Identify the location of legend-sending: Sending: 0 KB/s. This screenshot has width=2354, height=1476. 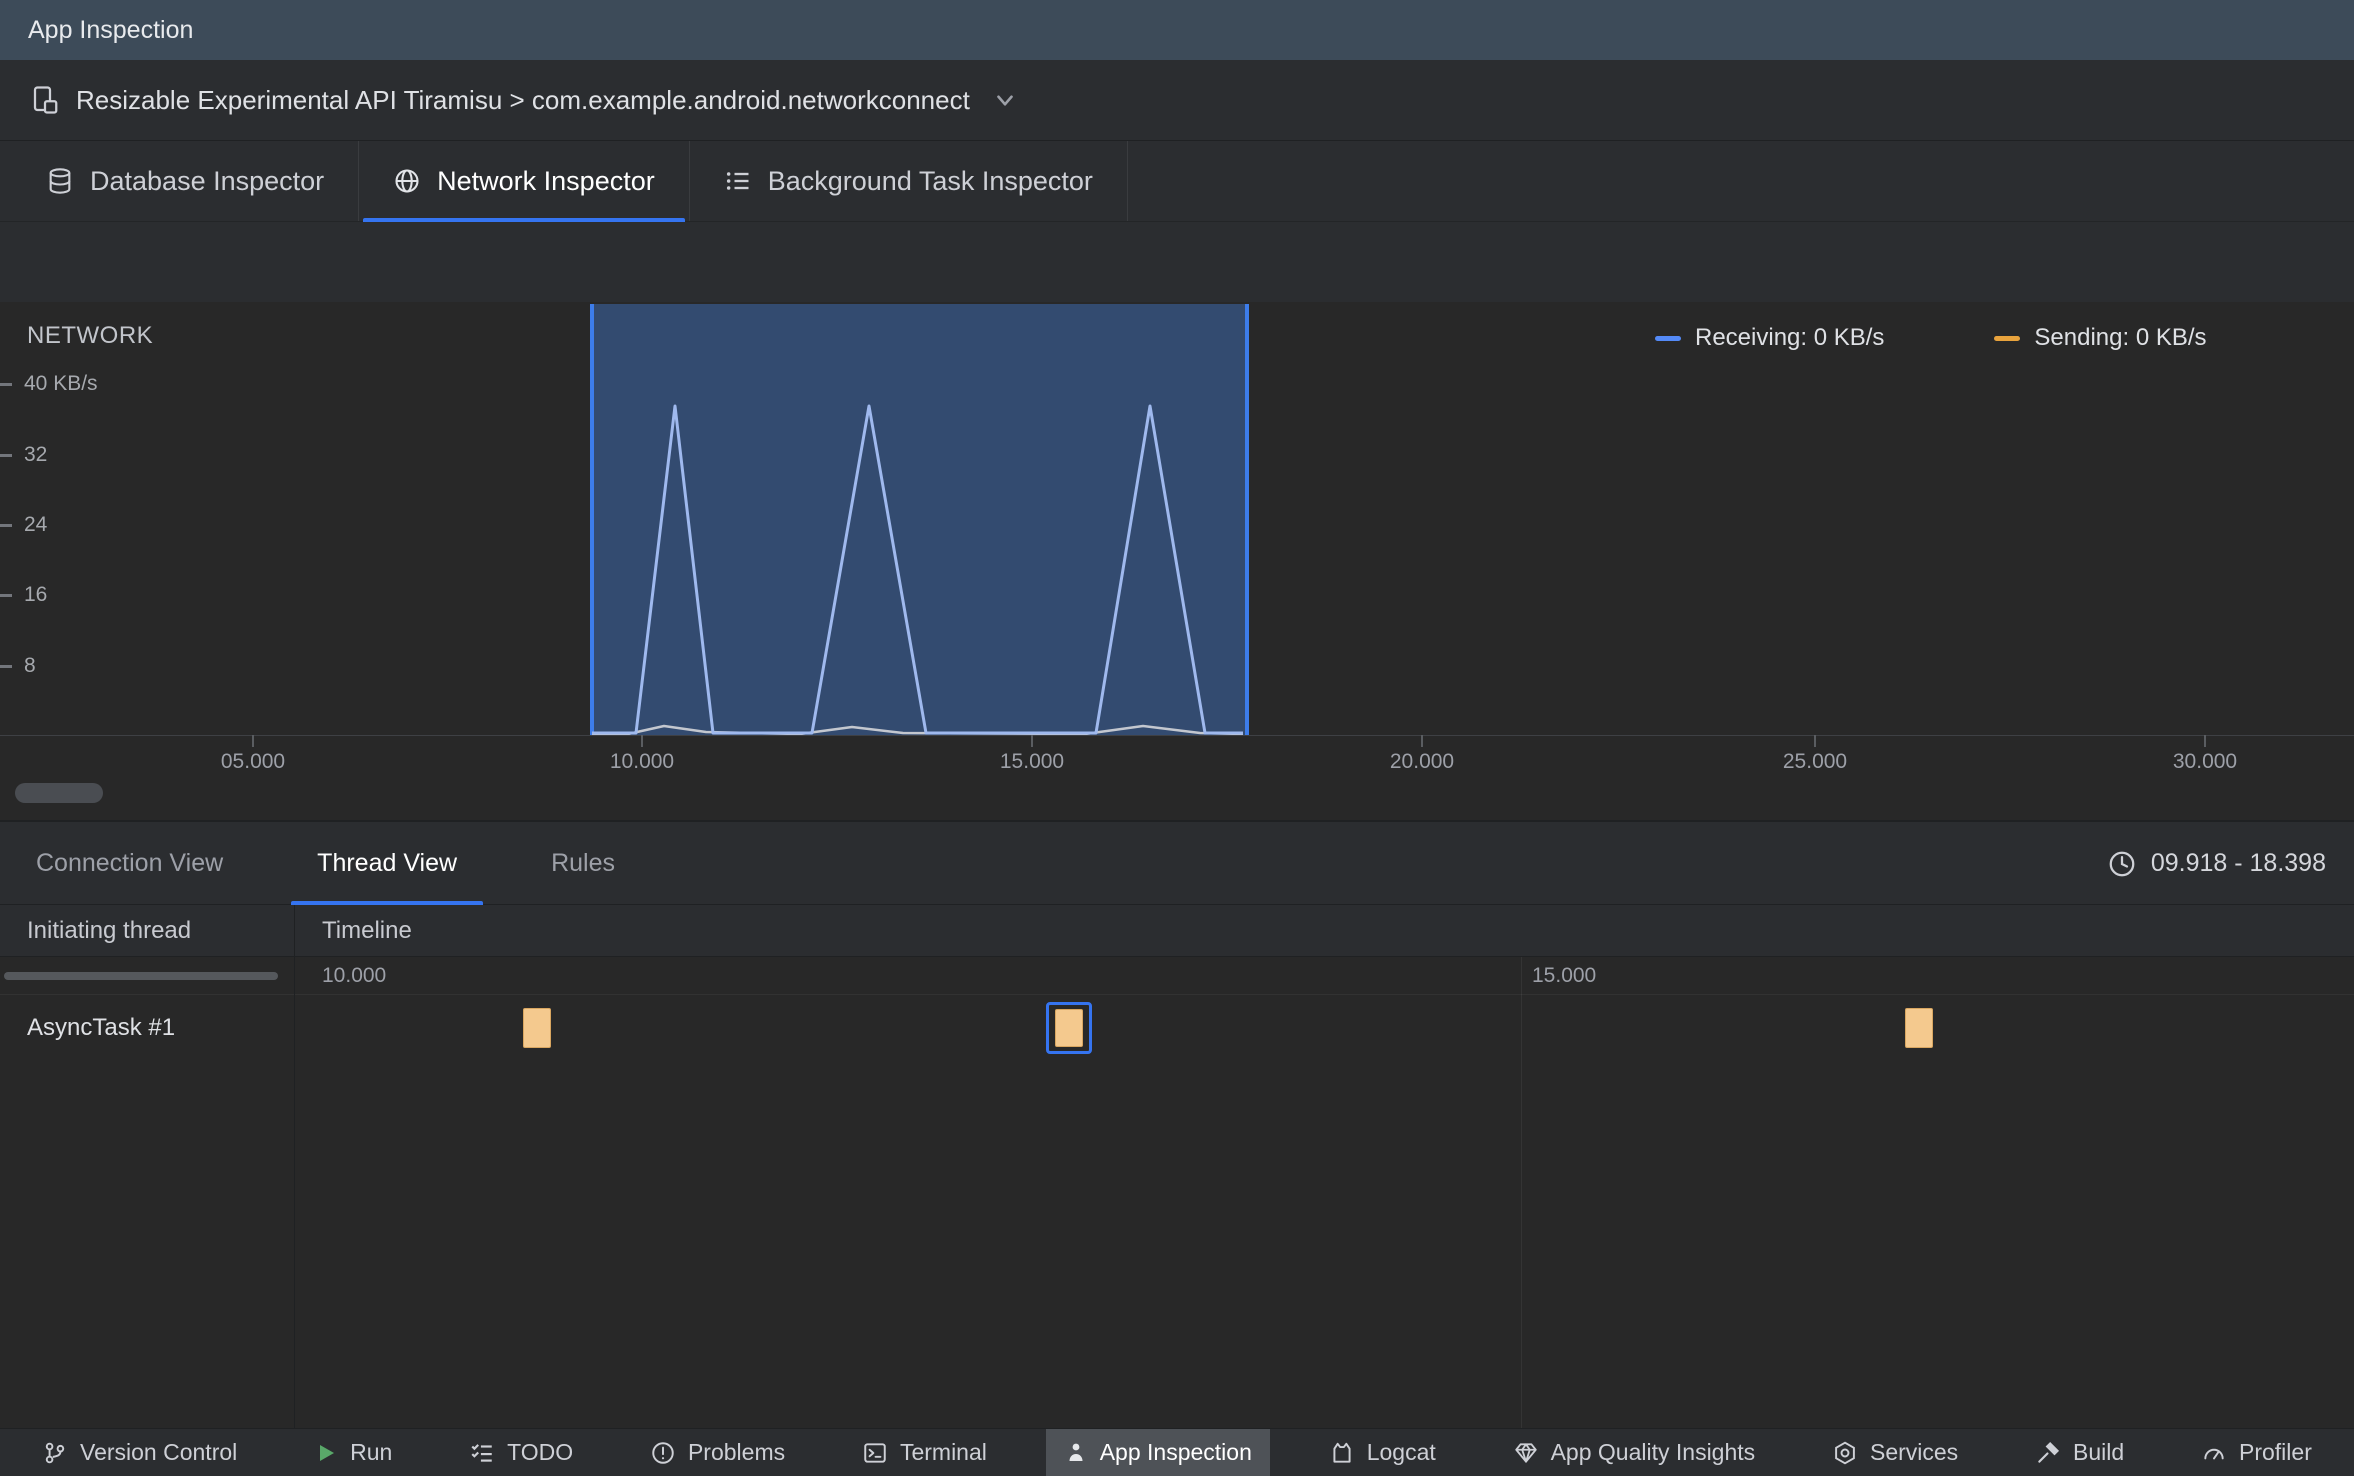
(2100, 338).